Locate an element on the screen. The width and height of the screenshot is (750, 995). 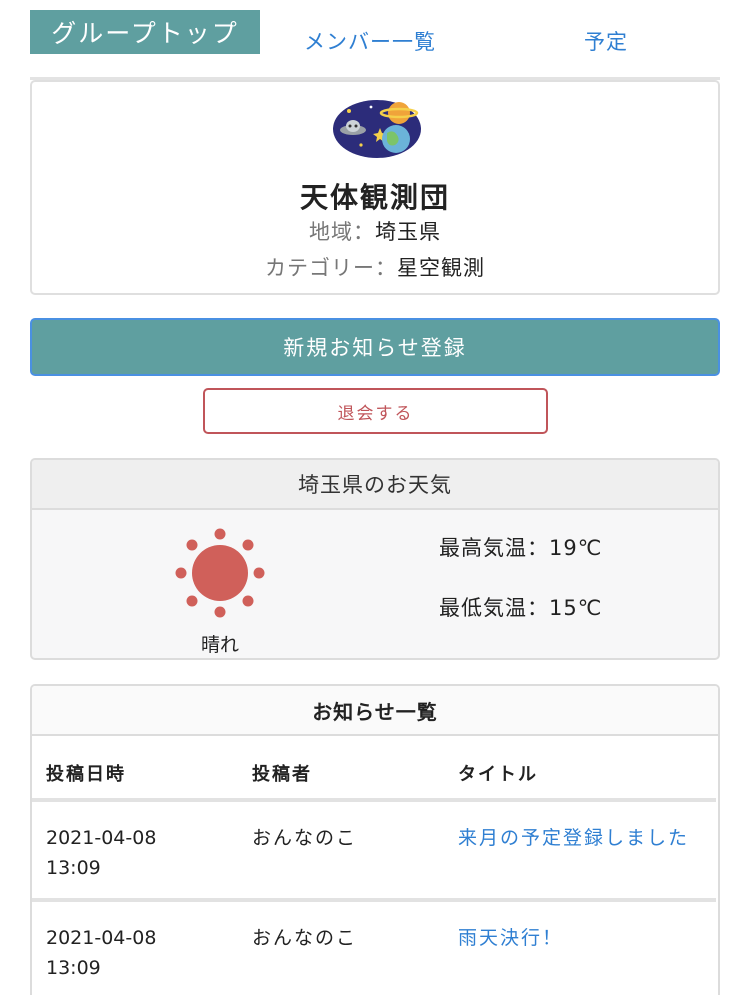
group-region: 地域：埼玉県 is located at coordinates (375, 231).